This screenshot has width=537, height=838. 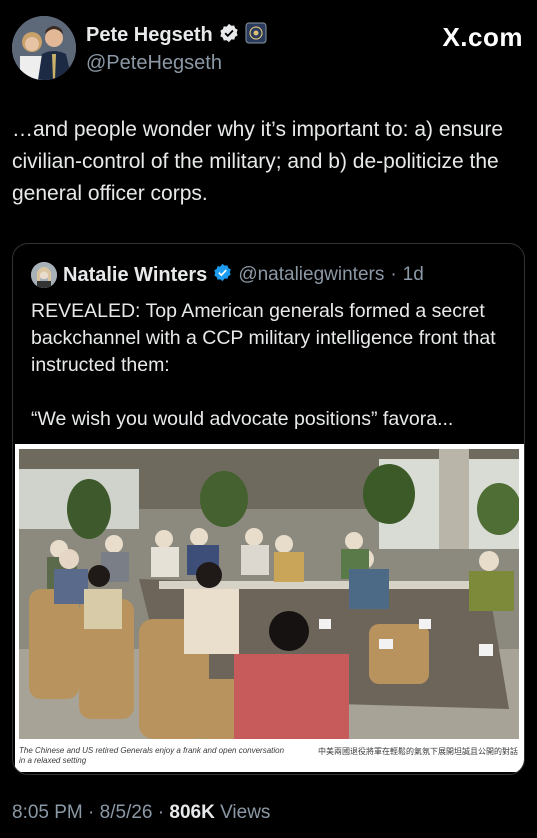 I want to click on government-affiliation-icon, so click(x=256, y=35).